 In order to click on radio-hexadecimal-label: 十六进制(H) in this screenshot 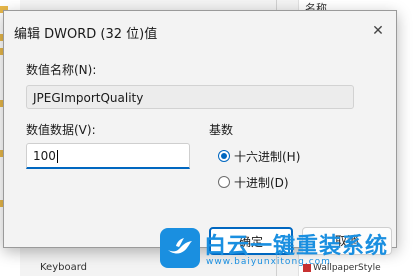, I will do `click(267, 156)`.